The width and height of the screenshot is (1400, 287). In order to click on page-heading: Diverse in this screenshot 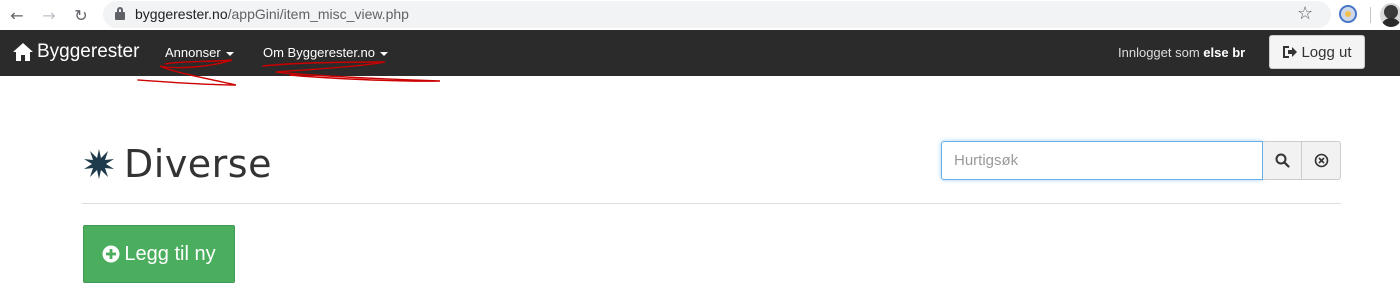, I will do `click(177, 164)`.